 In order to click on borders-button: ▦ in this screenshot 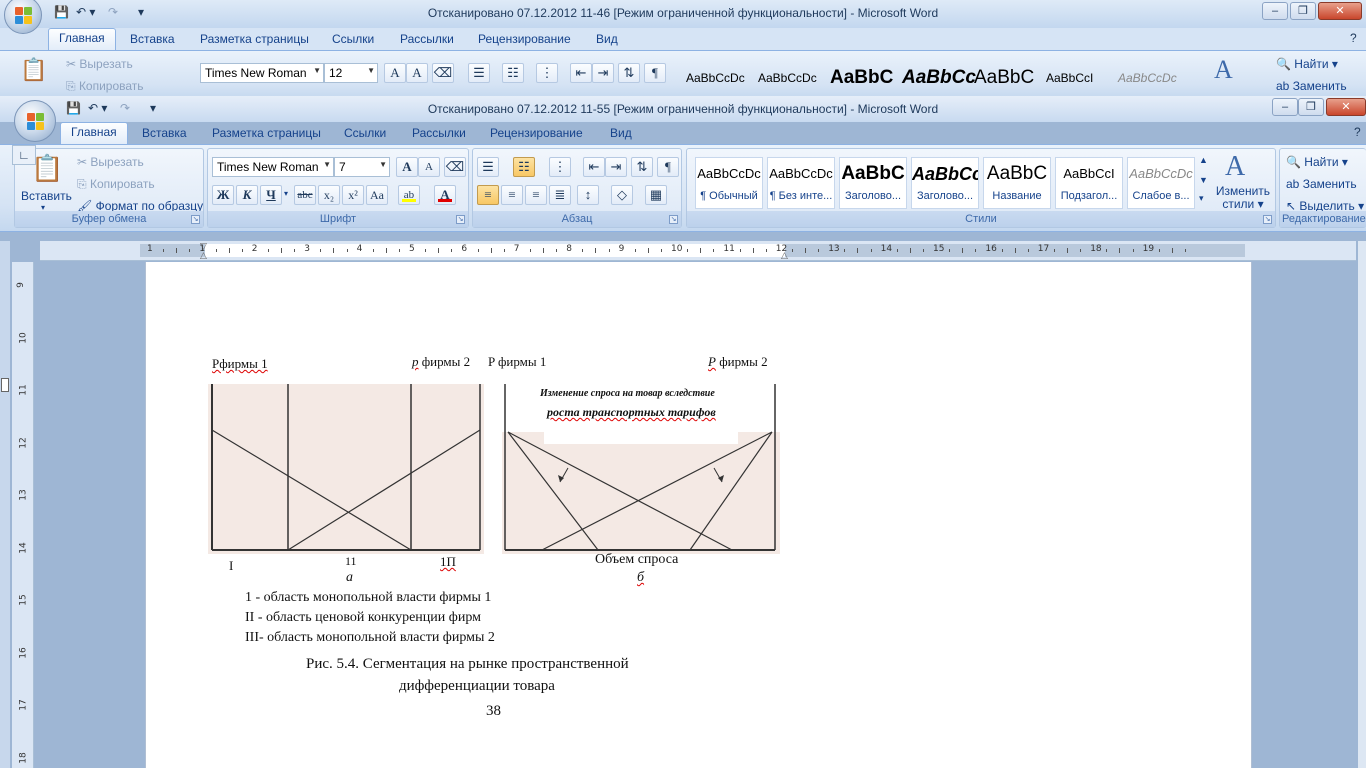, I will do `click(656, 195)`.